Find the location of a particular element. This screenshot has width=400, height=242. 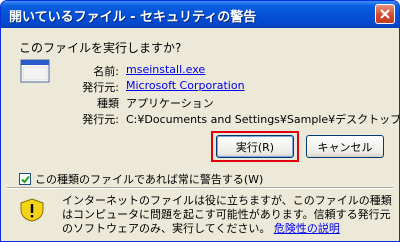

risk-explanation-link: 危険性の説明 is located at coordinates (307, 228).